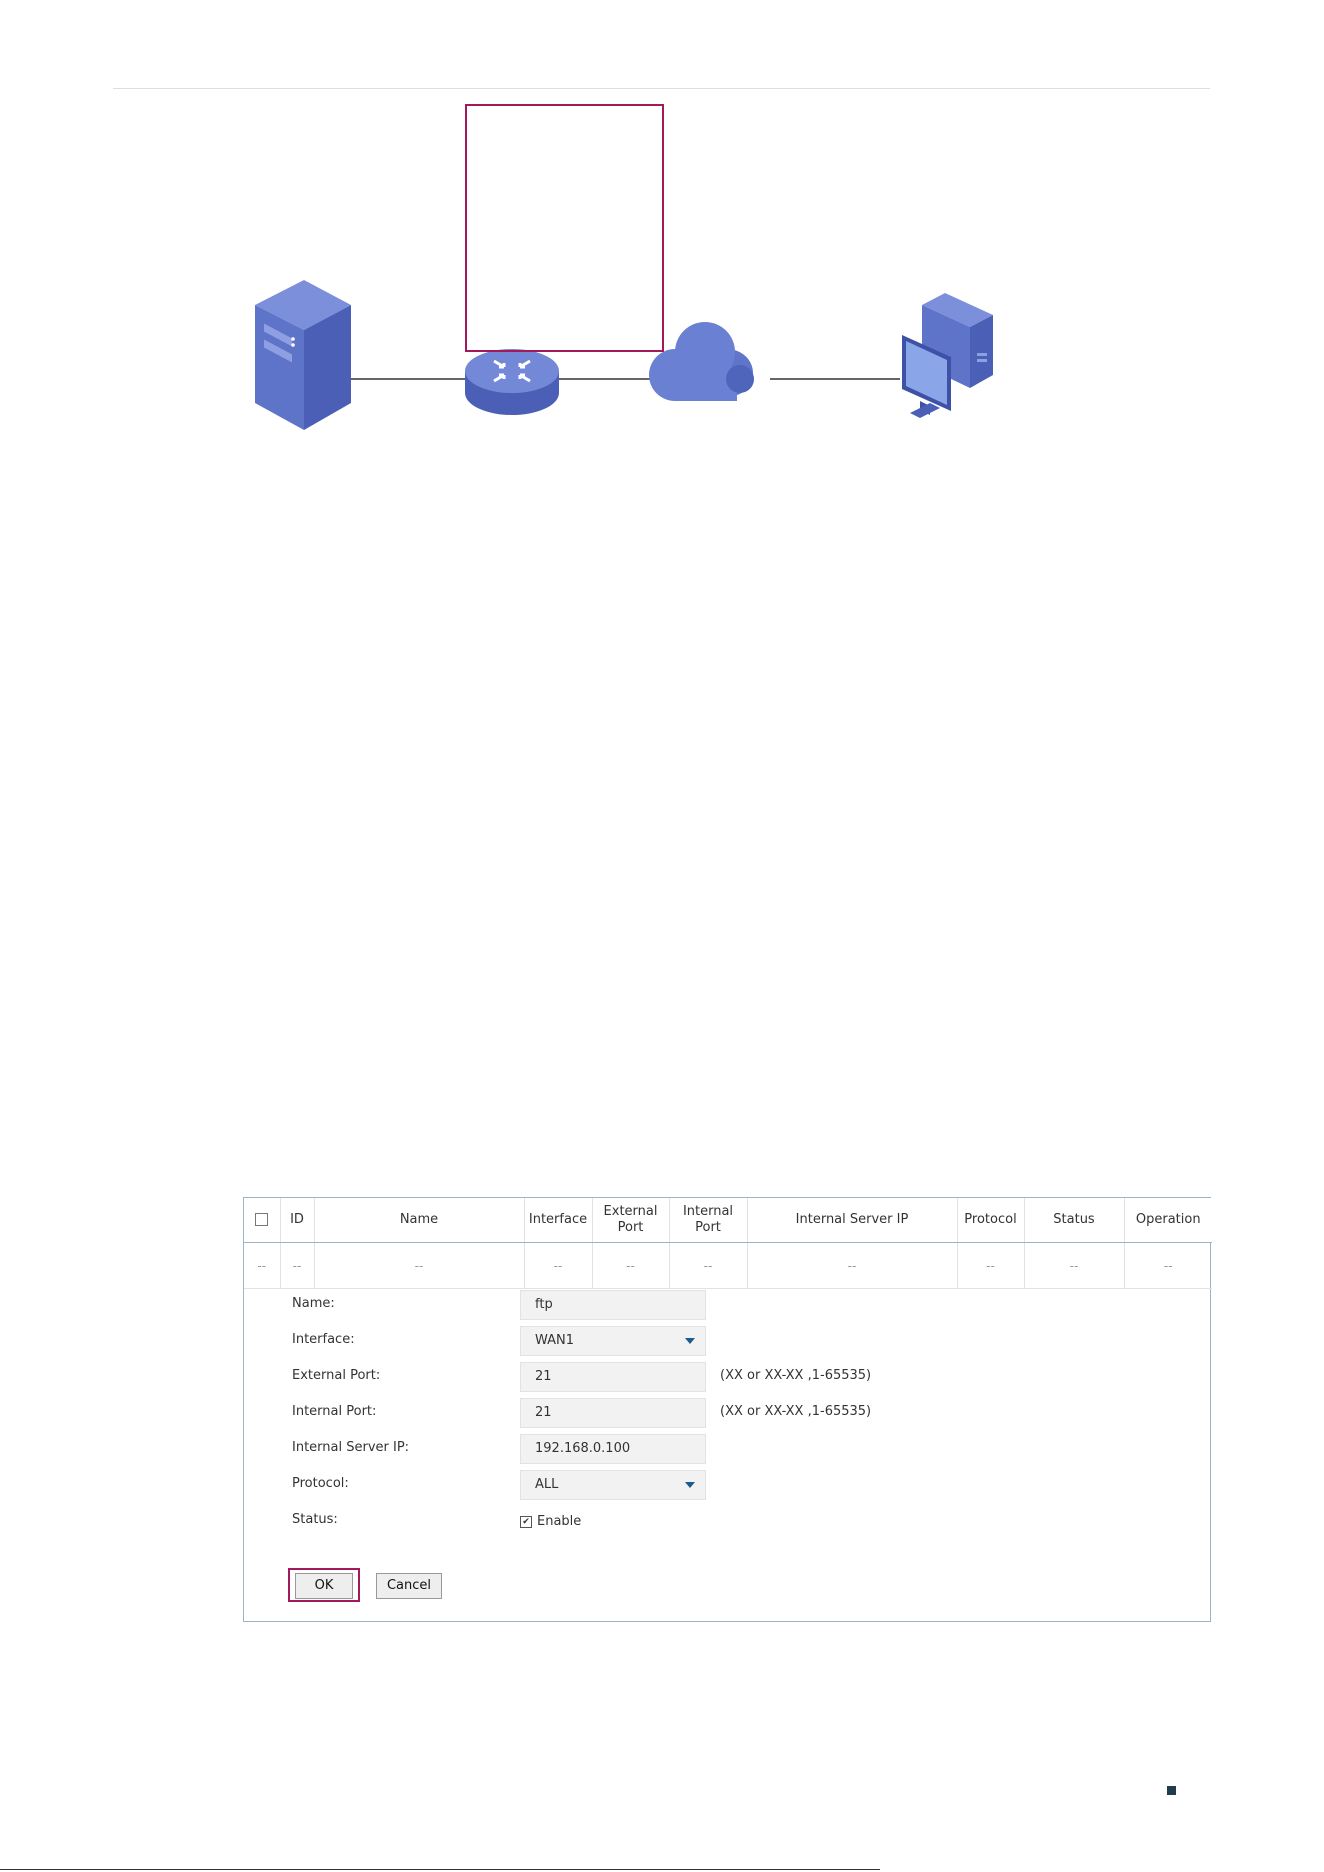 The width and height of the screenshot is (1324, 1872). What do you see at coordinates (701, 361) in the screenshot?
I see `cloud-icon` at bounding box center [701, 361].